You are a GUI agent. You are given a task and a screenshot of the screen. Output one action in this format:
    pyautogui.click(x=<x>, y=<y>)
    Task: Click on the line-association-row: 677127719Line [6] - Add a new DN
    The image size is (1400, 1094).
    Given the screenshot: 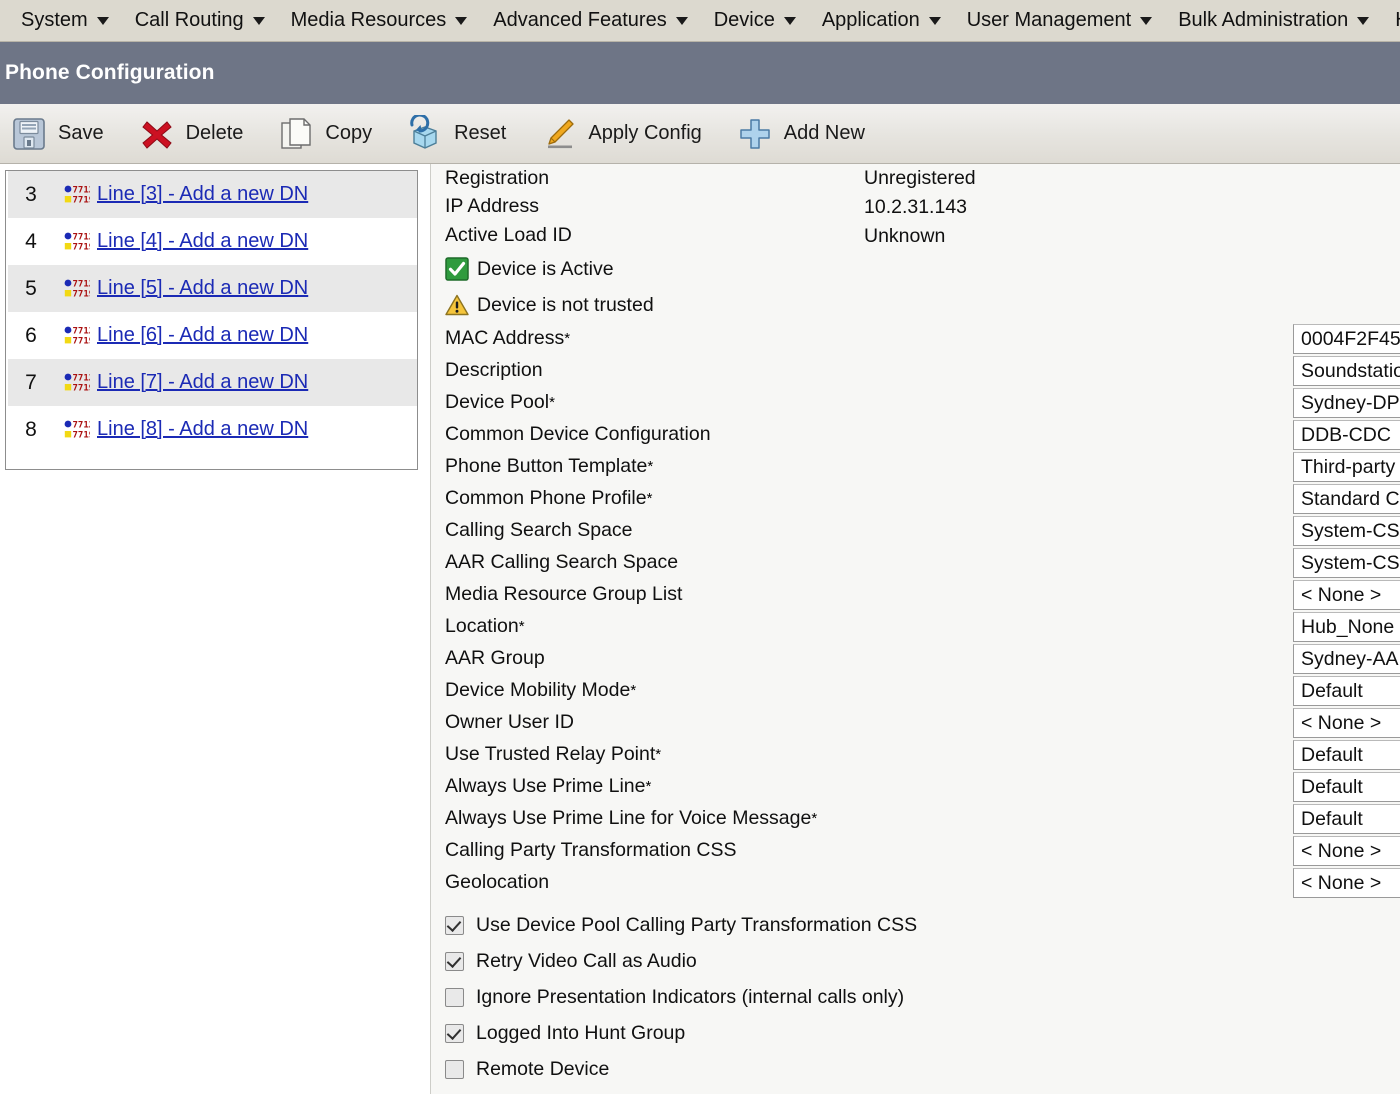 What is the action you would take?
    pyautogui.click(x=211, y=335)
    